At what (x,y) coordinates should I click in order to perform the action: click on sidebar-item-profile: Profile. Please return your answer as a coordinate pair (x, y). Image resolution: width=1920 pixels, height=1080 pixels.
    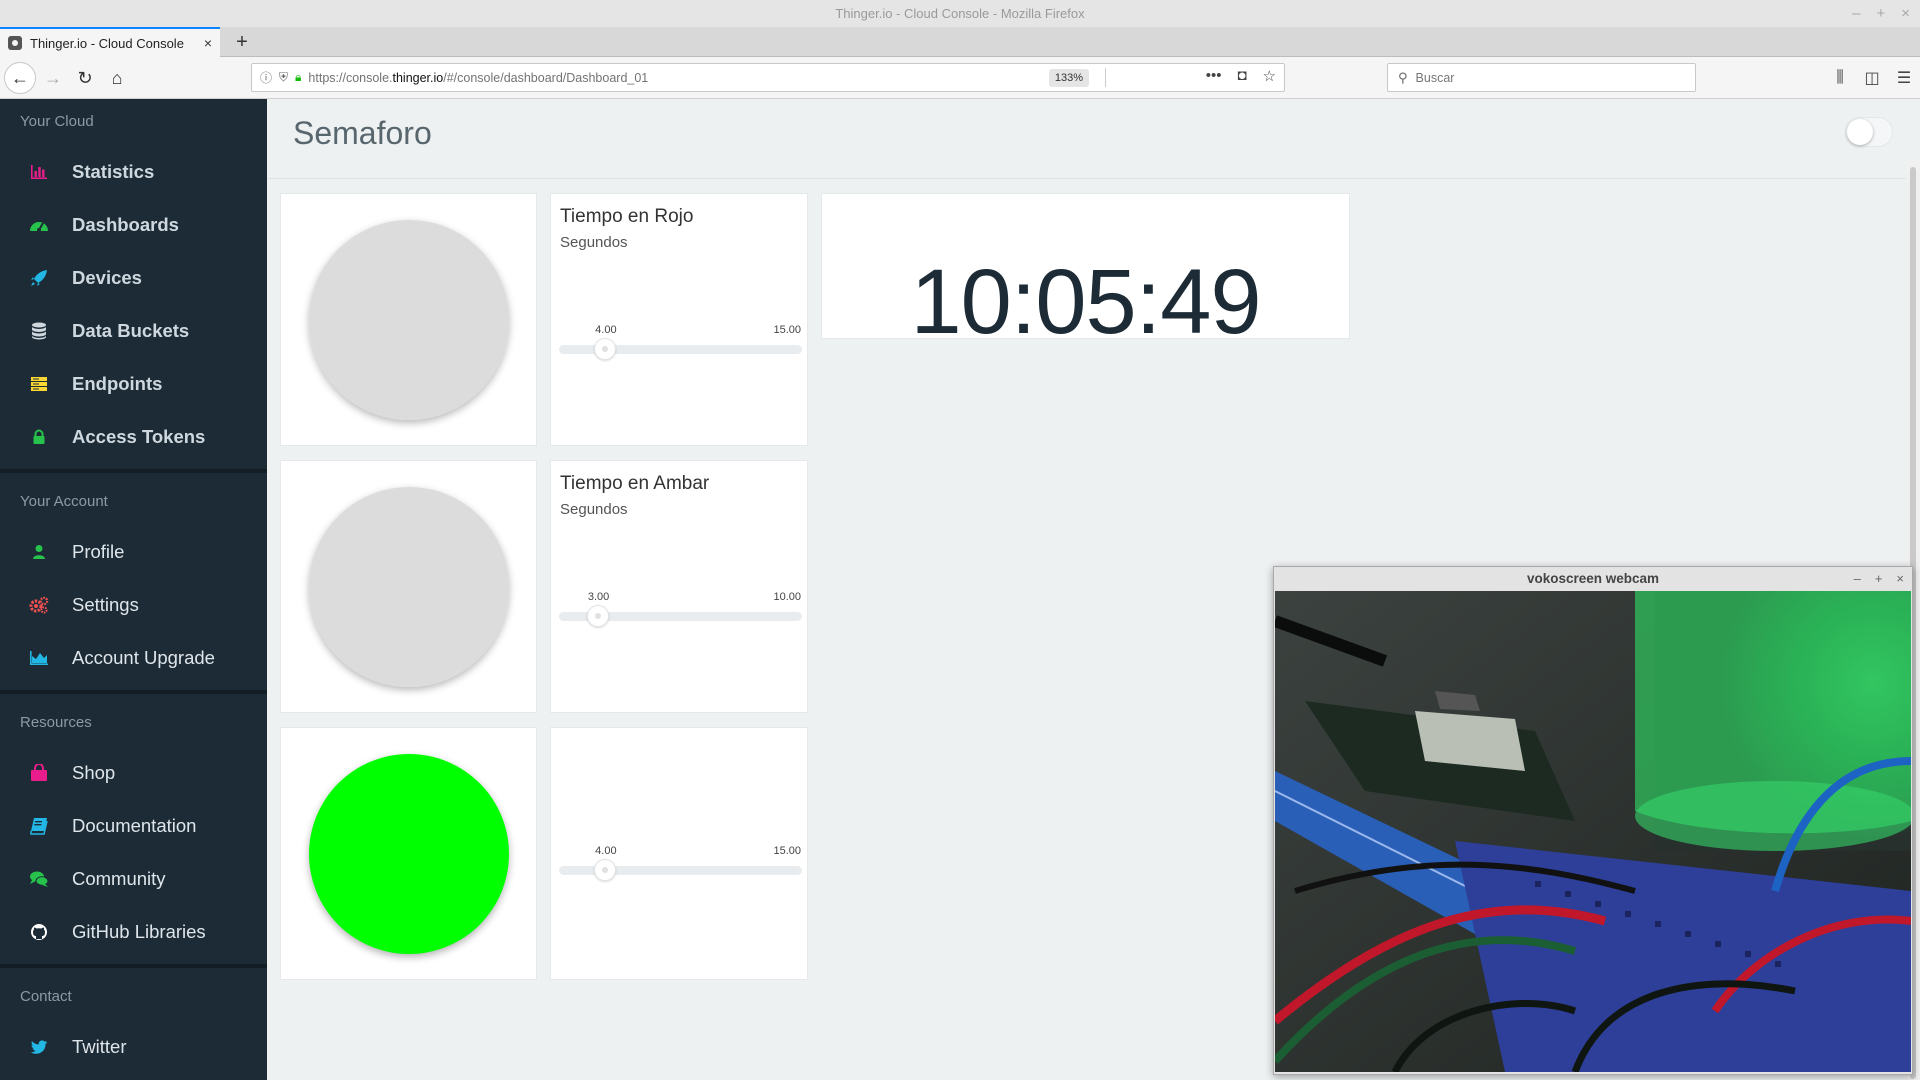
    Looking at the image, I should click on (133, 551).